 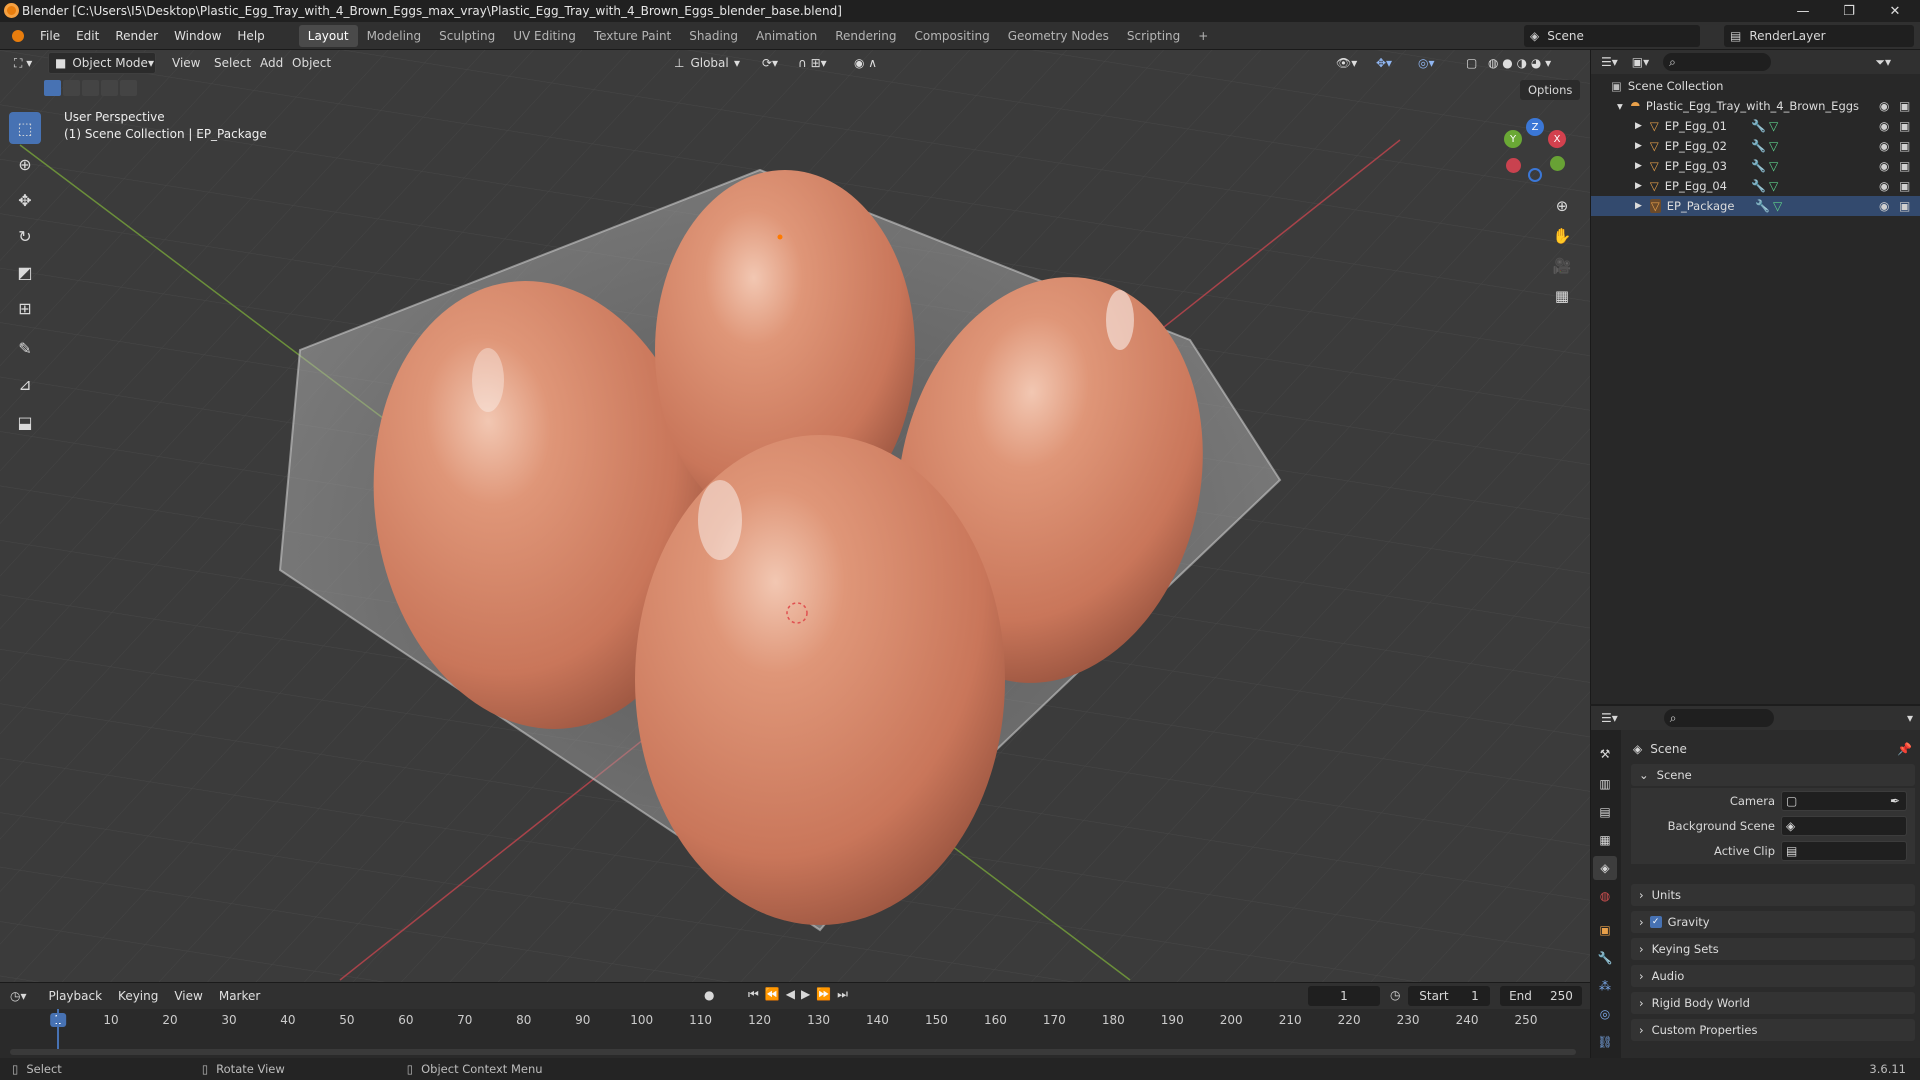 I want to click on properties-editor-icon: ☰▾, so click(x=1609, y=718).